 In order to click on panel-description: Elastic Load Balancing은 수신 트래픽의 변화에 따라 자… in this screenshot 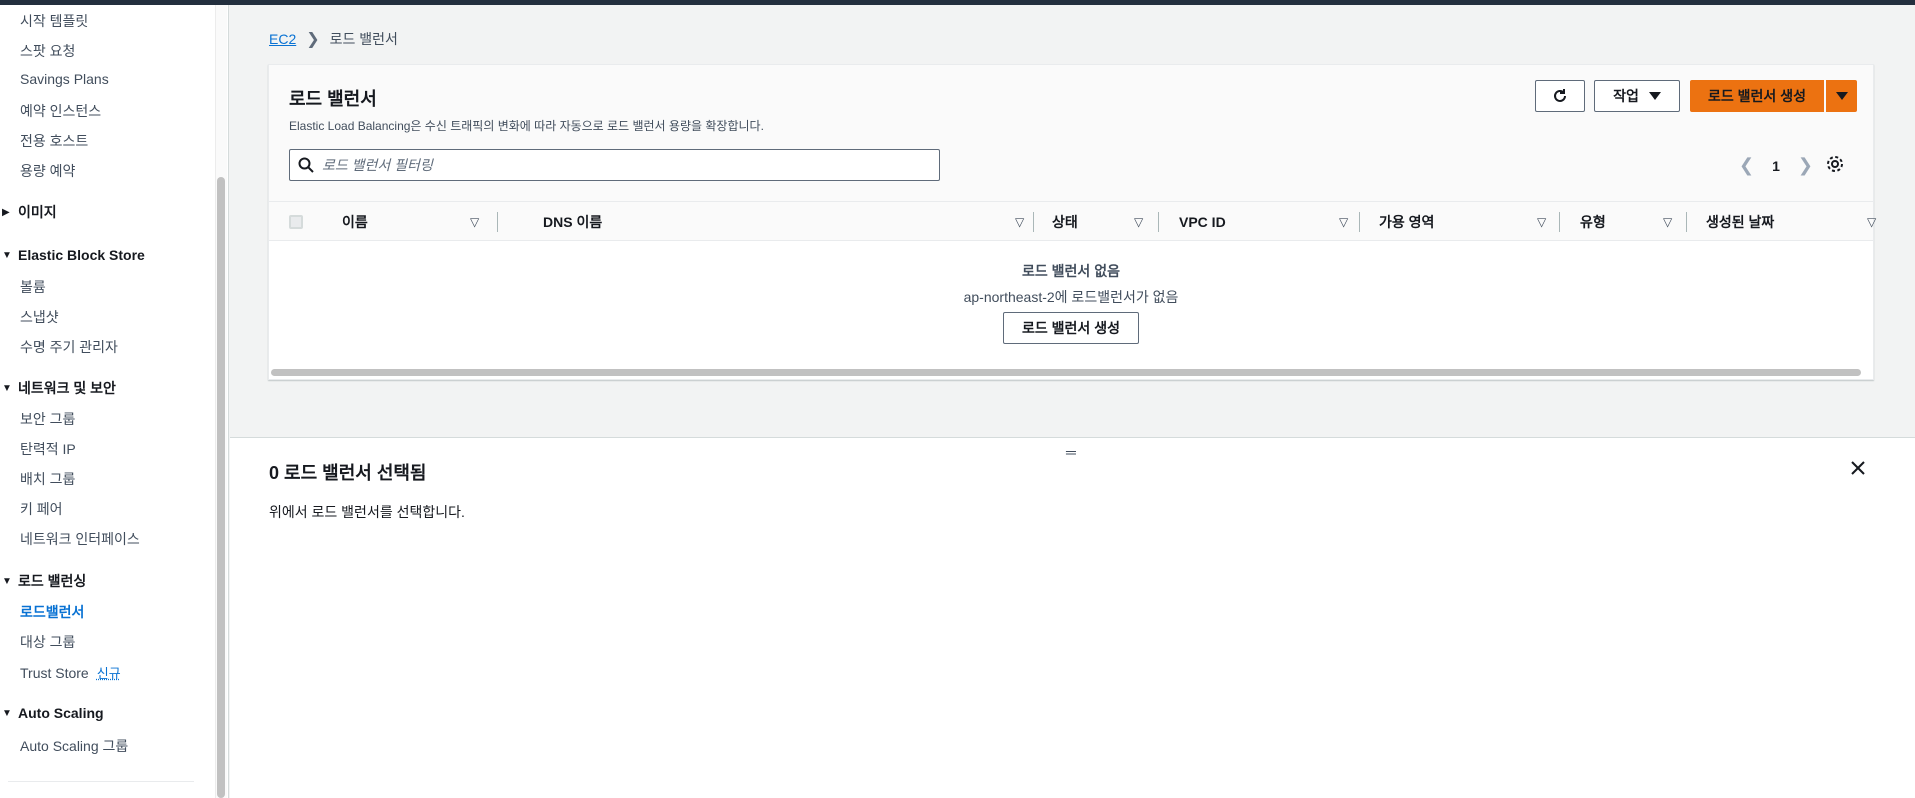, I will do `click(526, 126)`.